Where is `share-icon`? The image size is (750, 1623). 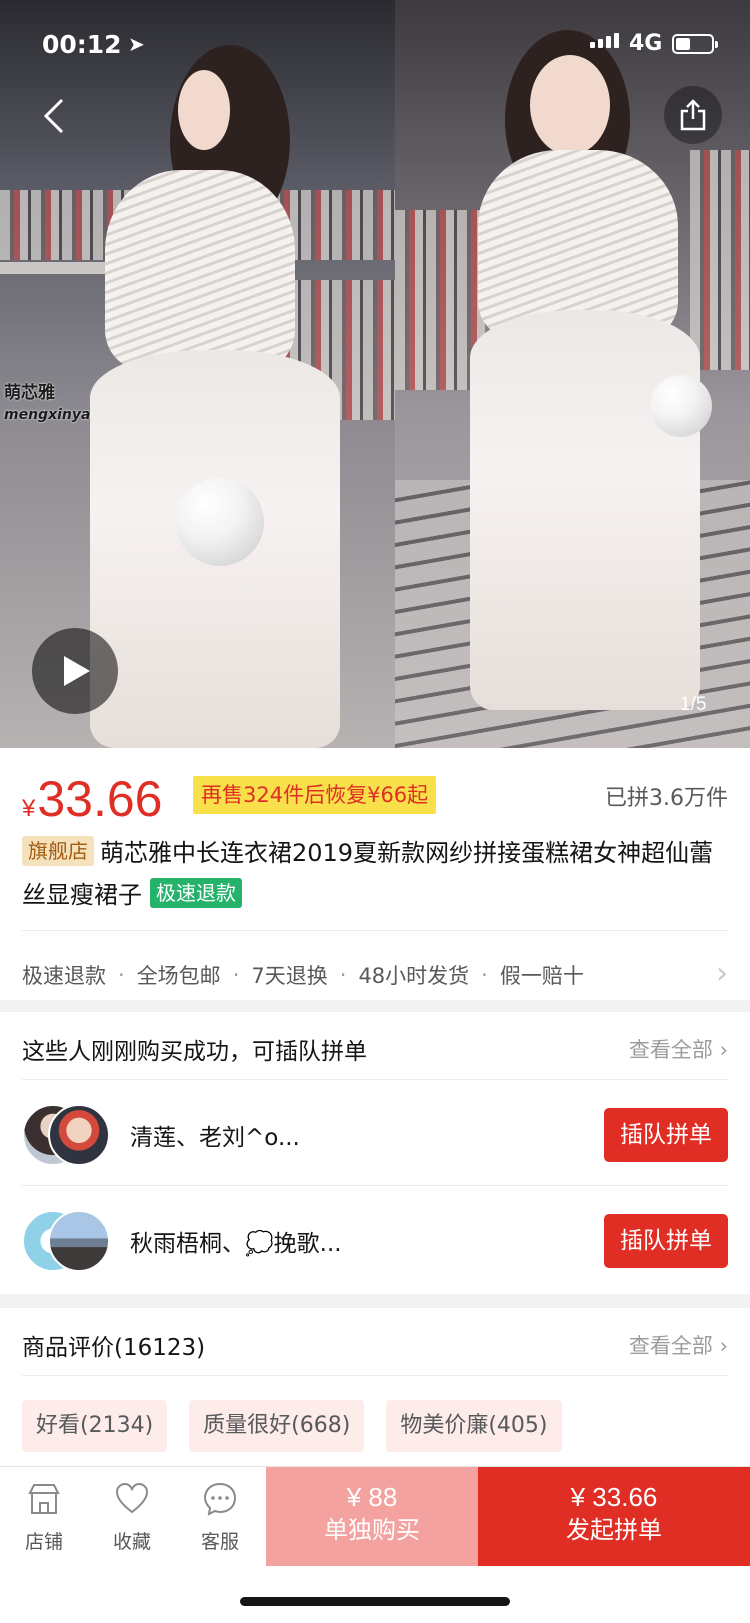 share-icon is located at coordinates (693, 115).